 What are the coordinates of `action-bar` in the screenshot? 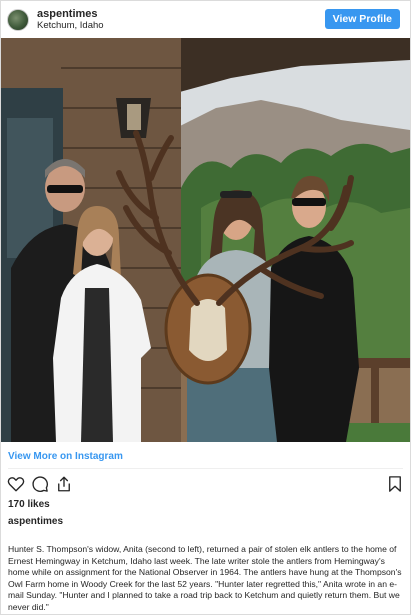 It's located at (205, 484).